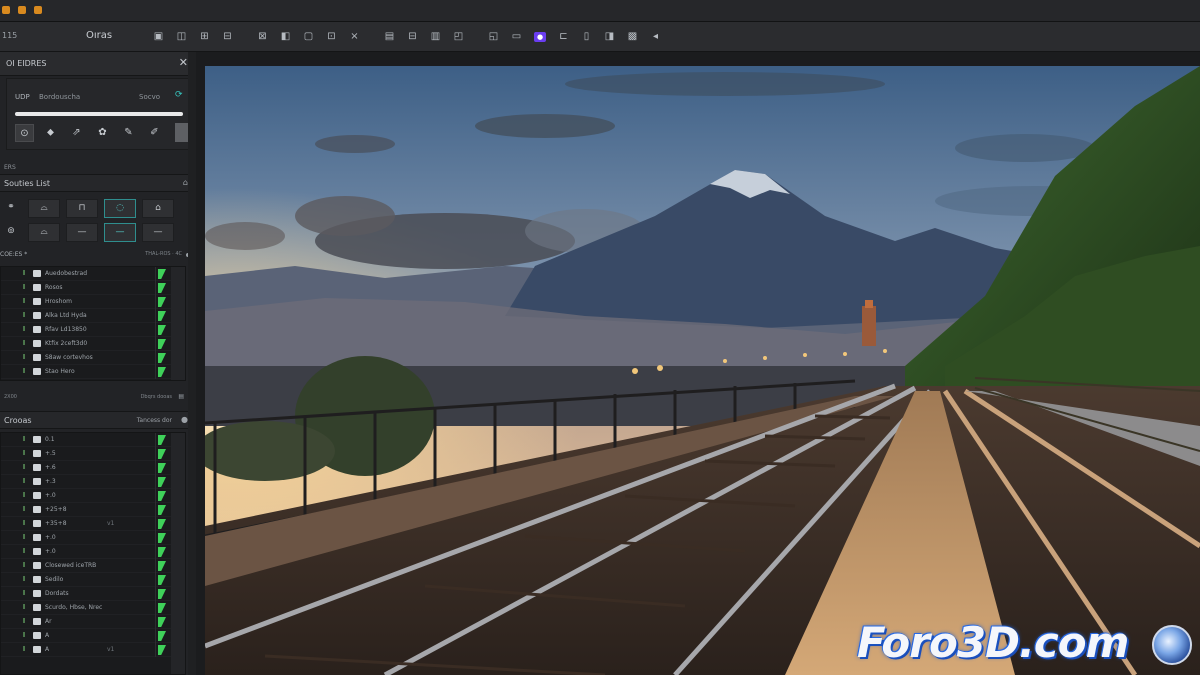  I want to click on list-item: ǁ Alka Ltd Hyda, so click(93, 316).